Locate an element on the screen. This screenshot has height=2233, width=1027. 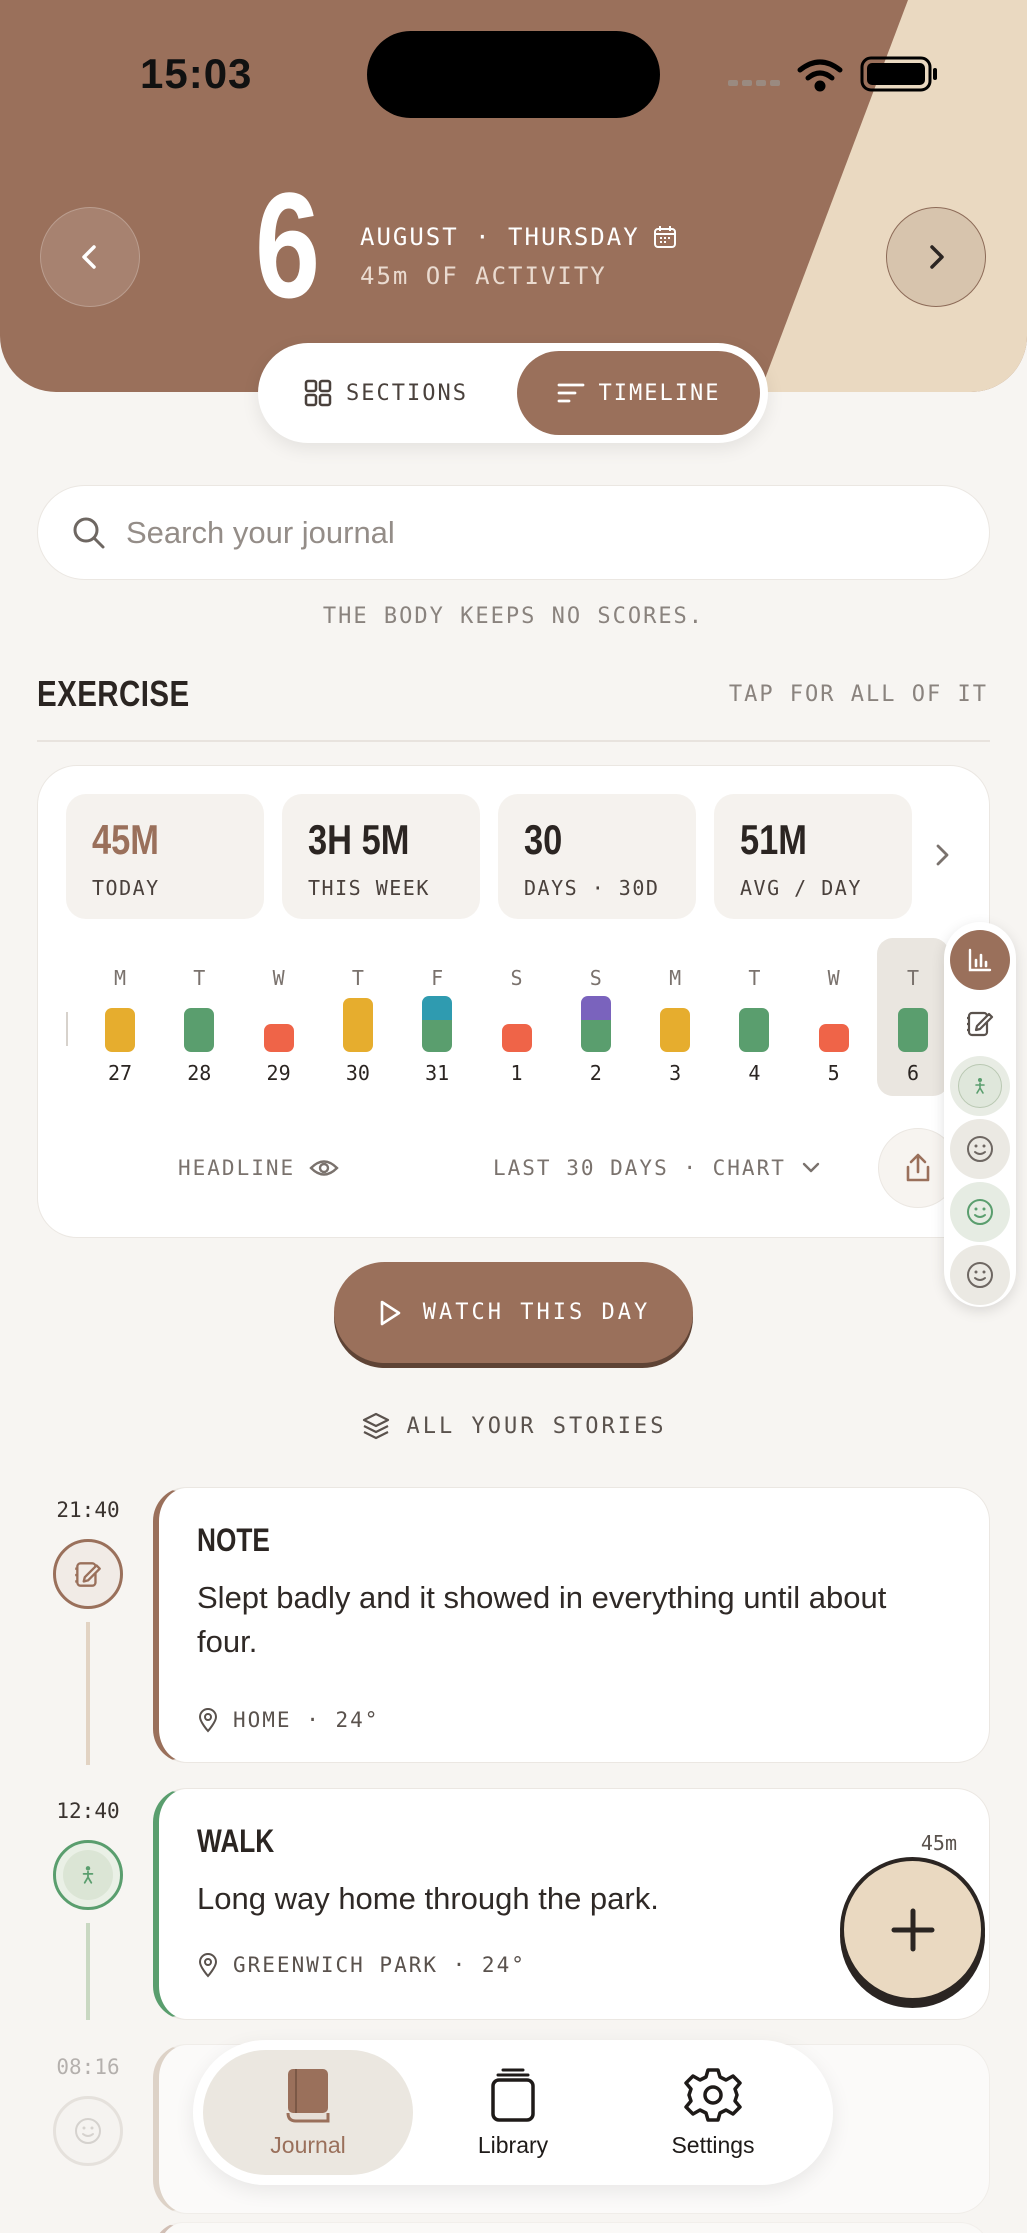
walk-icon is located at coordinates (88, 1875).